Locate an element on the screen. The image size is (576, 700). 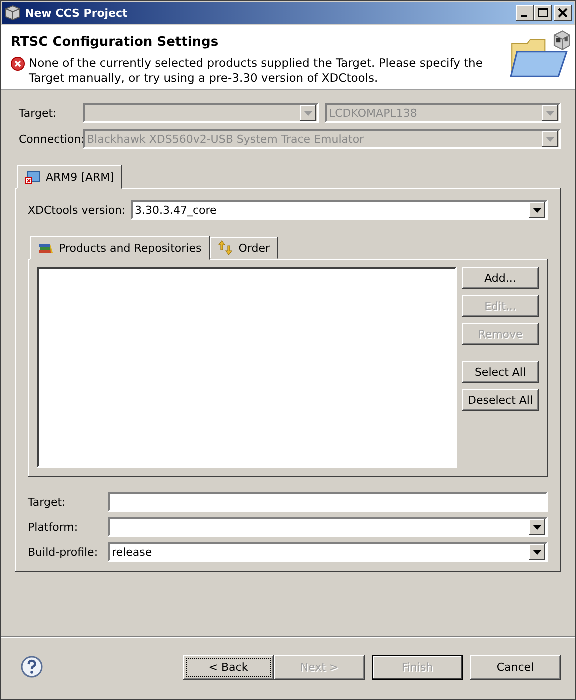
close-button is located at coordinates (563, 13).